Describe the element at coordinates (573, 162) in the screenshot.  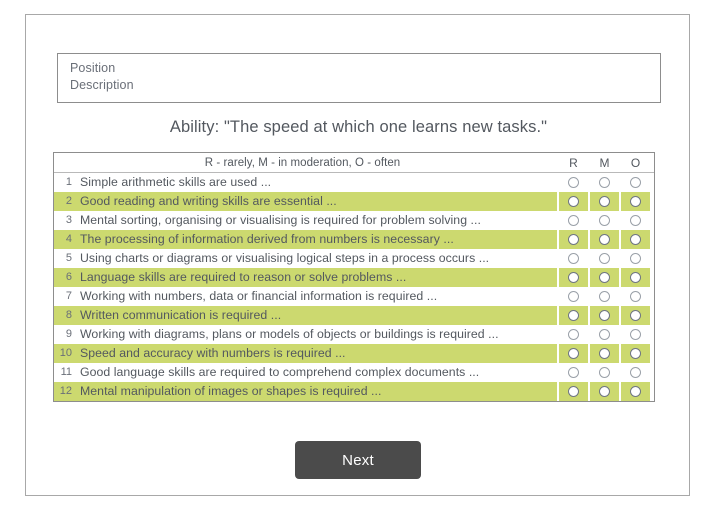
I see `column-header-rarely: R` at that location.